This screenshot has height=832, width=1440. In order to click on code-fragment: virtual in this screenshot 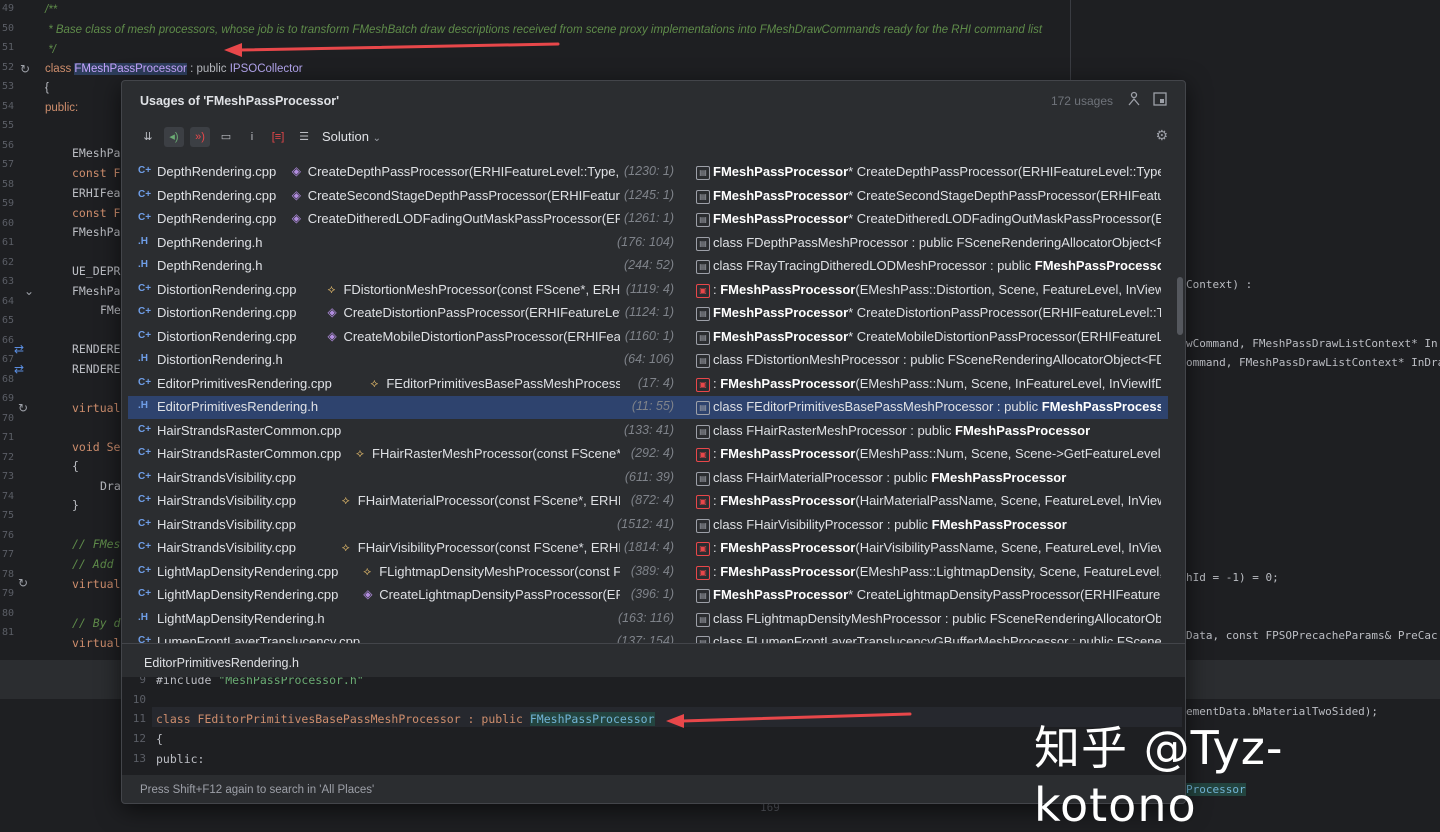, I will do `click(96, 408)`.